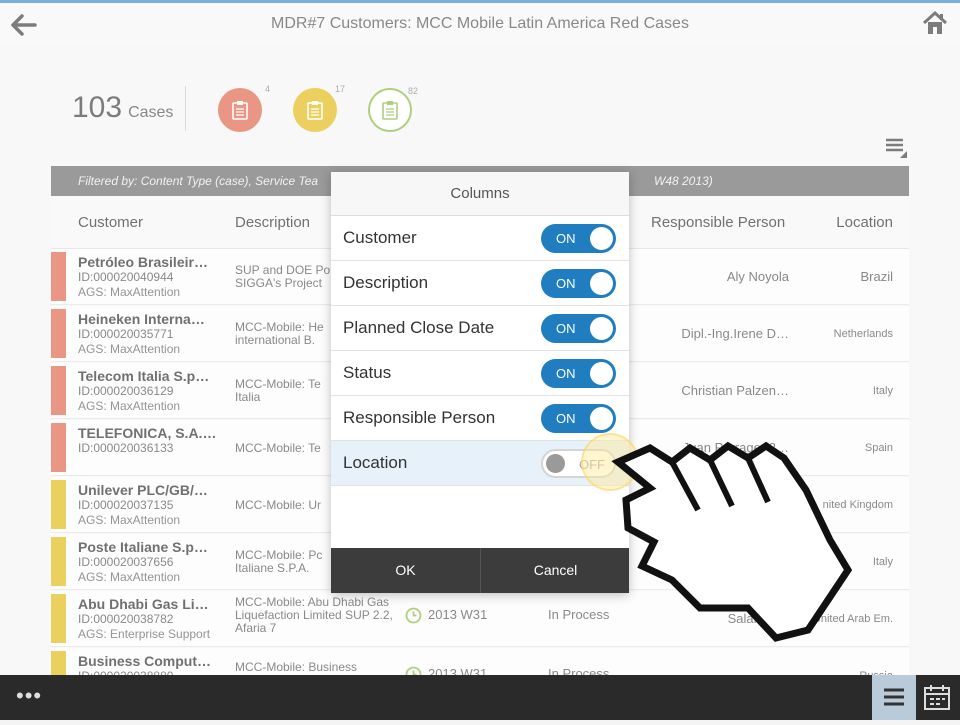 The width and height of the screenshot is (960, 725). Describe the element at coordinates (28, 697) in the screenshot. I see `more-button: •••` at that location.